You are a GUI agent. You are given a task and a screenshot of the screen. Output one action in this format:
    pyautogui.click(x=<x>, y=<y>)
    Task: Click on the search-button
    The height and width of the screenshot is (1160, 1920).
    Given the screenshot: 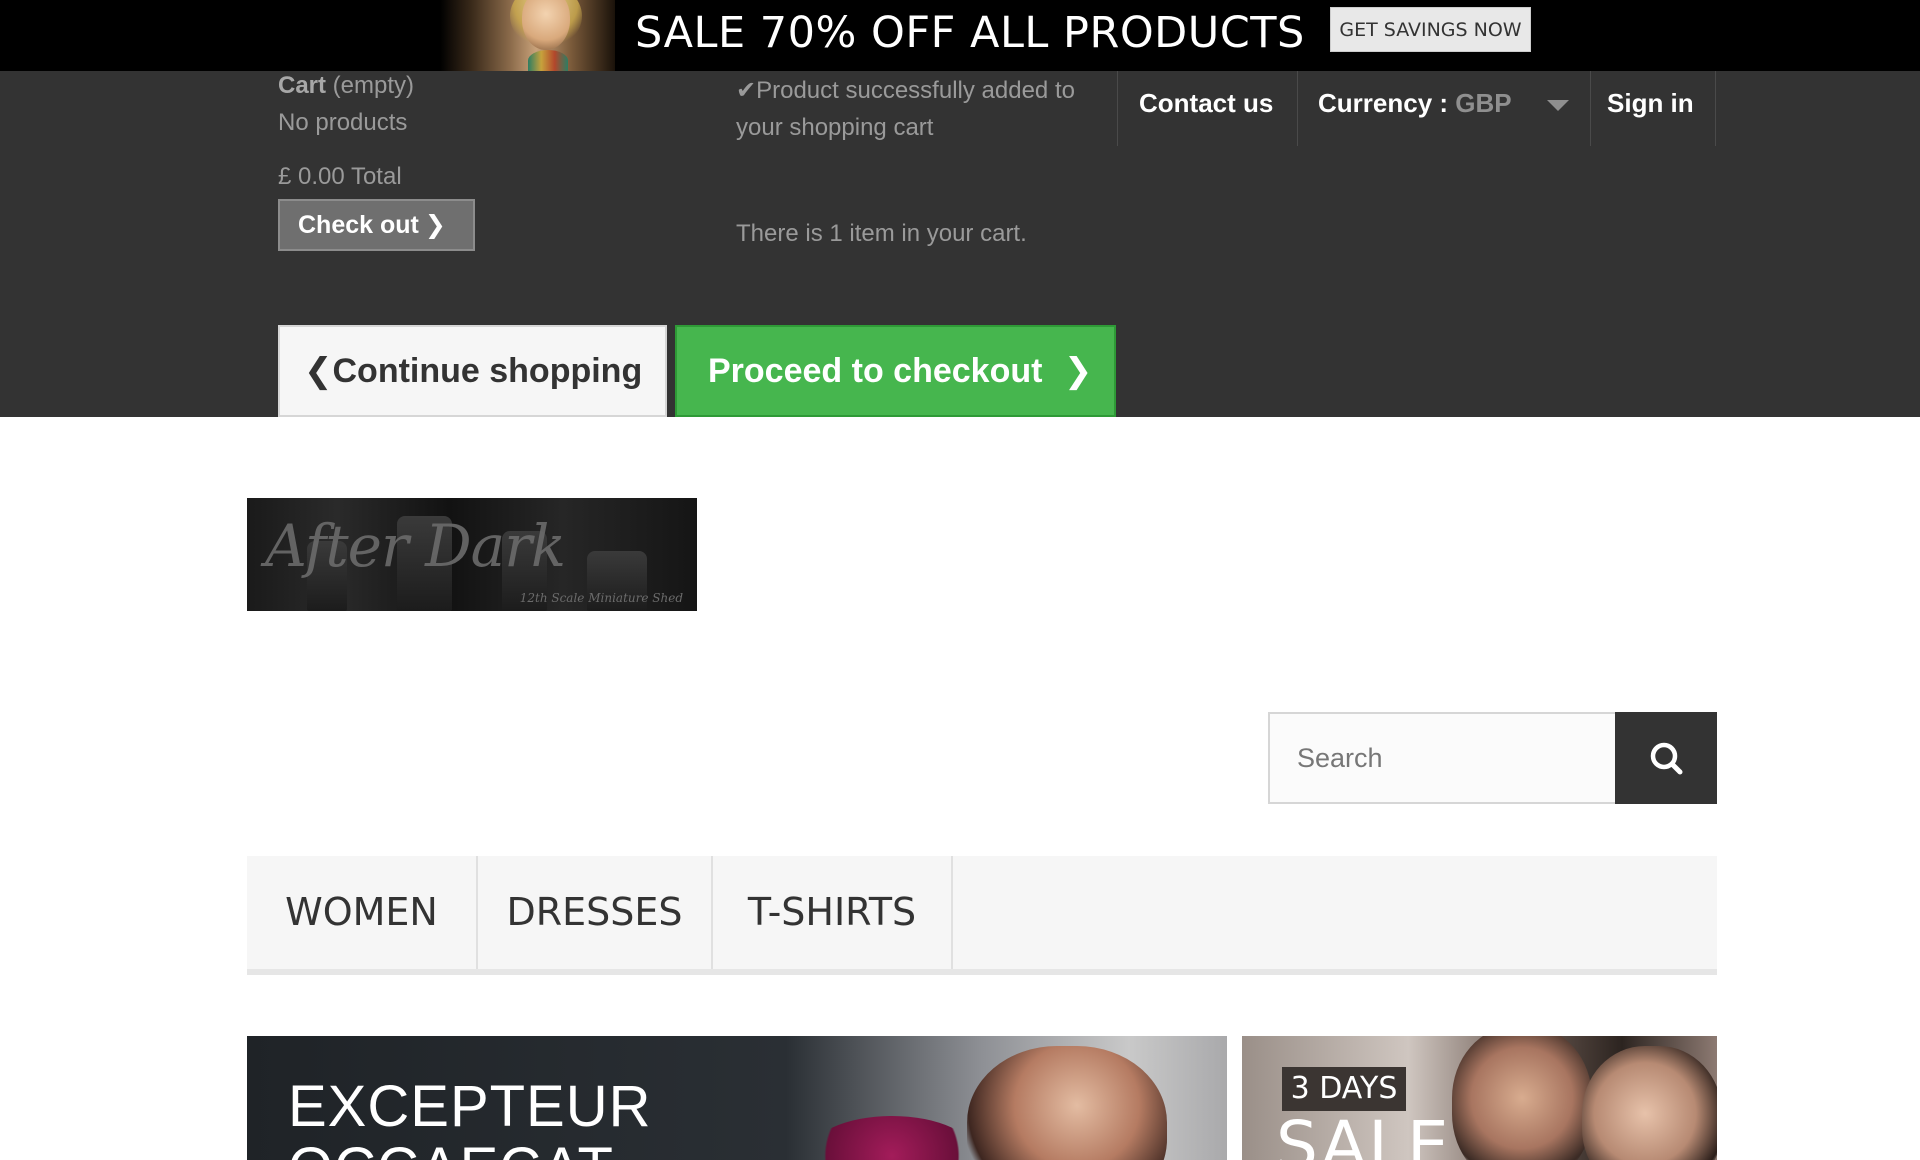 What is the action you would take?
    pyautogui.click(x=1666, y=758)
    